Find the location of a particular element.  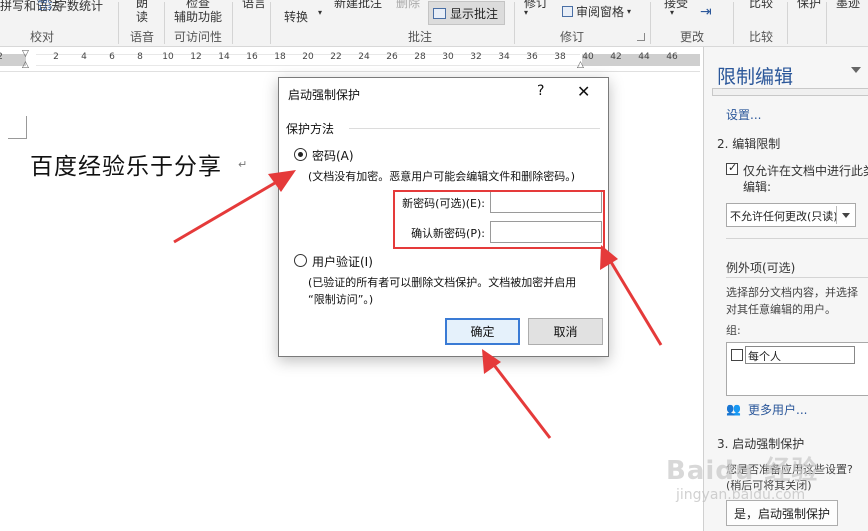

review-pane-button: 审阅窗格 ▾ is located at coordinates (596, 11).